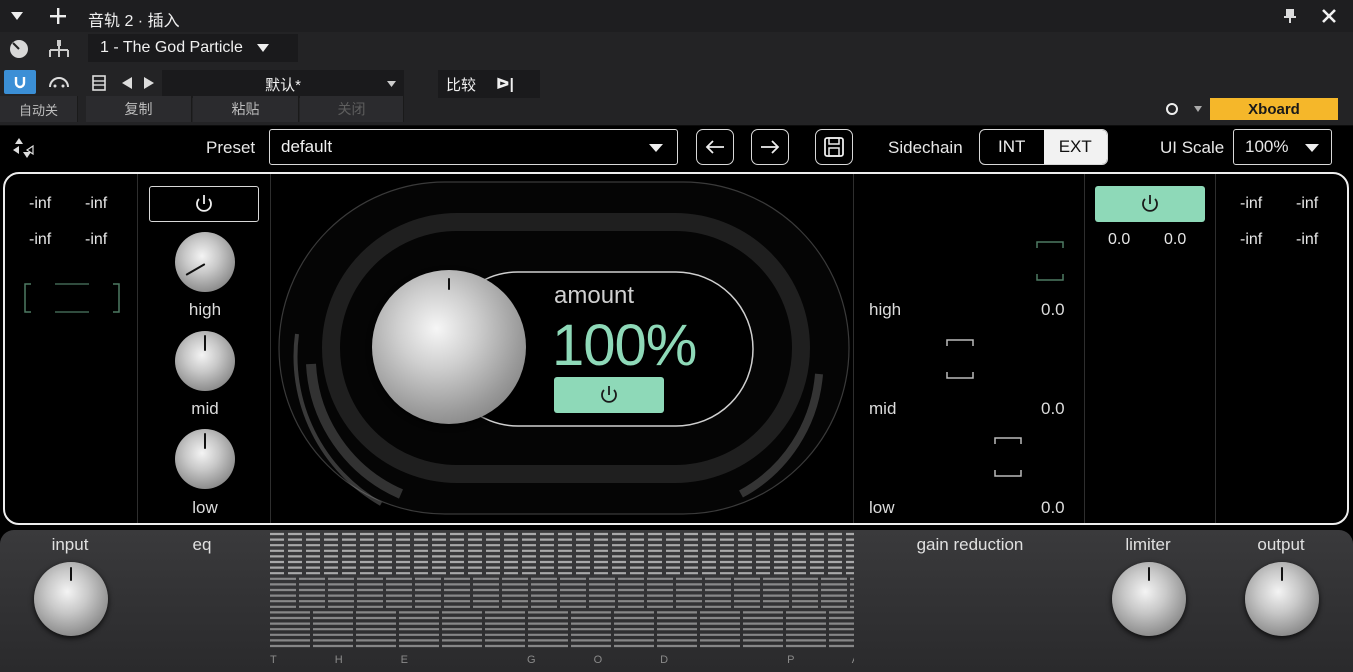  What do you see at coordinates (882, 507) in the screenshot?
I see `gr-low-label: low` at bounding box center [882, 507].